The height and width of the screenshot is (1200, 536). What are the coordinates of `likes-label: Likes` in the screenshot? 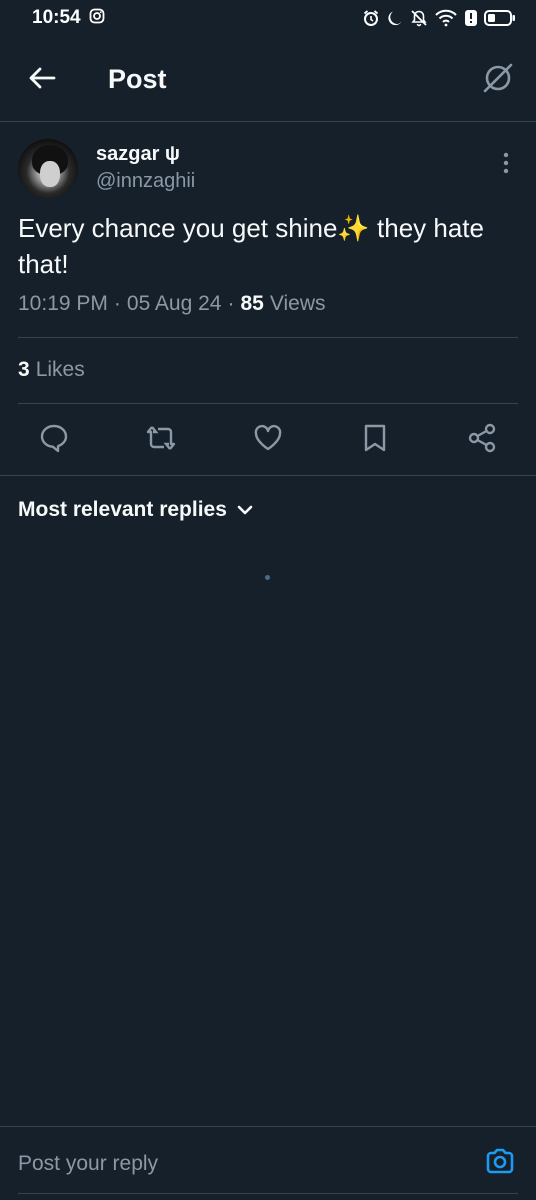 It's located at (60, 369).